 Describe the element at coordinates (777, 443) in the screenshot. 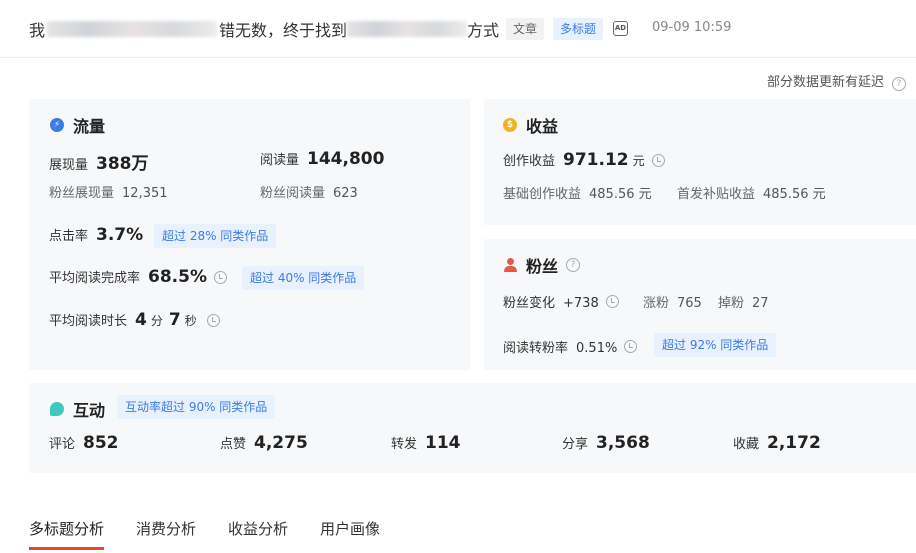

I see `favorites-metric: 收藏 2,172` at that location.